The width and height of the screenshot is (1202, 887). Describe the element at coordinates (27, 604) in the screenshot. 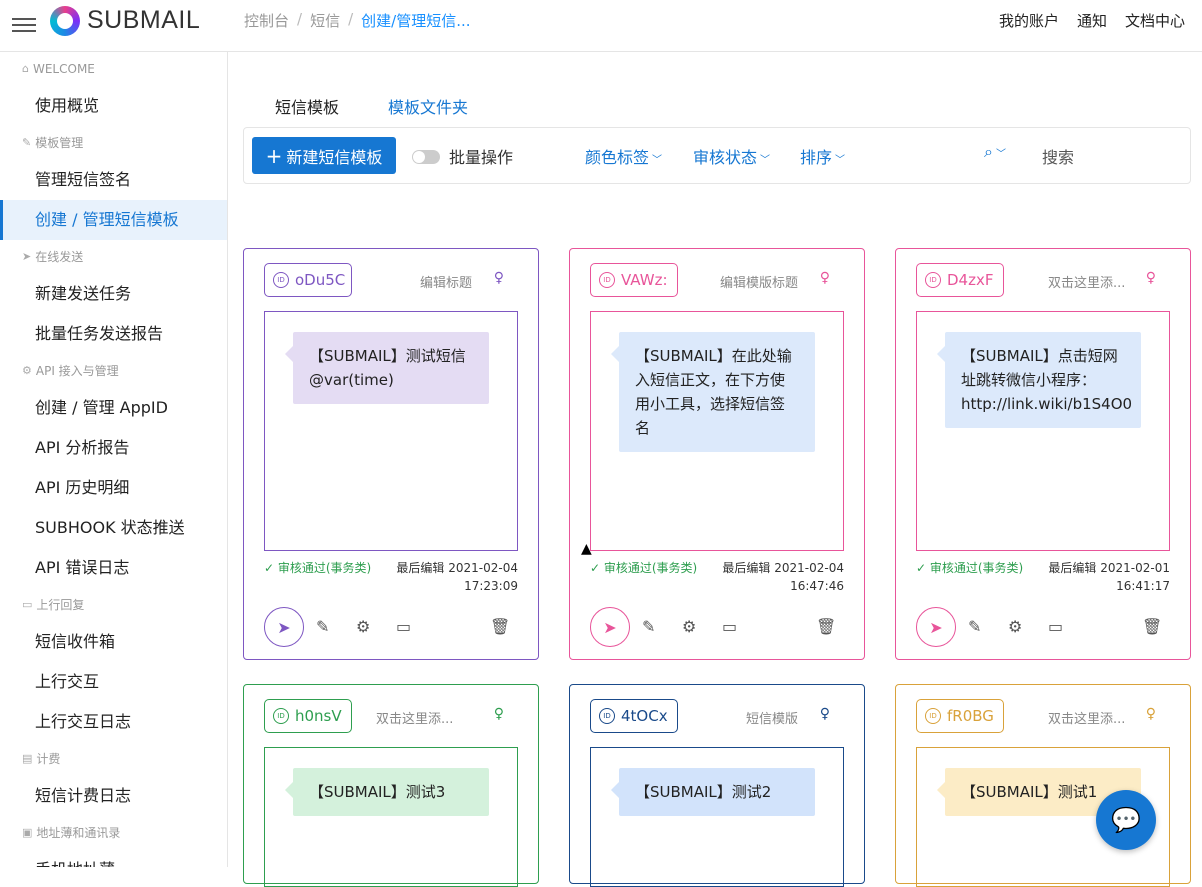

I see `inbox-icon: ▭` at that location.